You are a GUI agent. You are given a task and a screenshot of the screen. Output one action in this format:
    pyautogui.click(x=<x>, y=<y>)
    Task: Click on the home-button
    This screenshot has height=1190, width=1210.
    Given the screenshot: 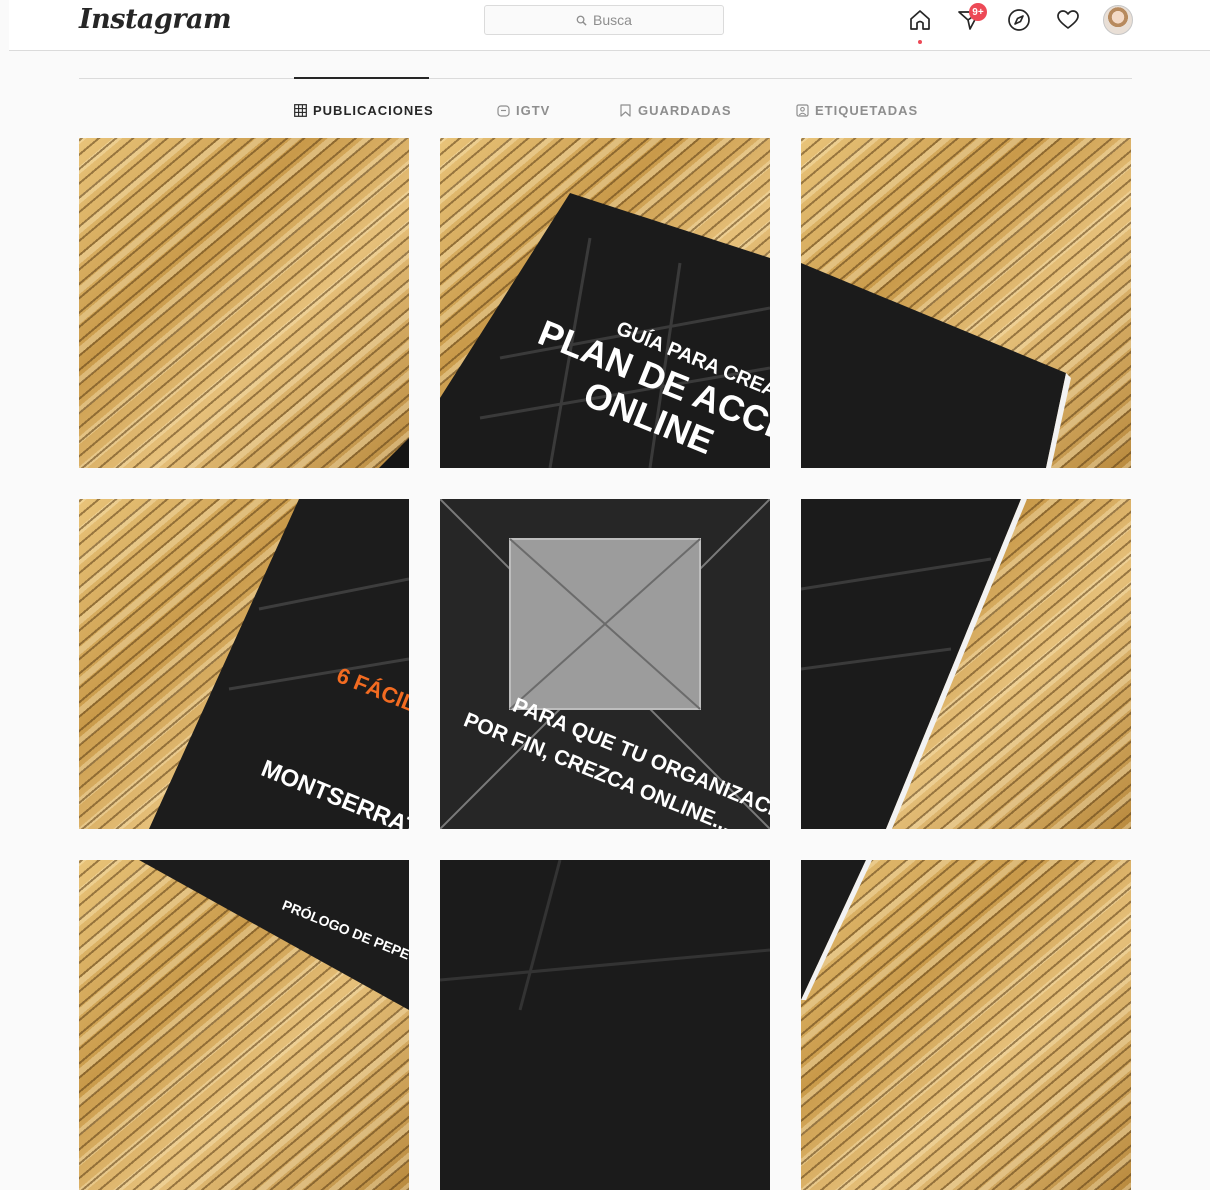 What is the action you would take?
    pyautogui.click(x=920, y=25)
    